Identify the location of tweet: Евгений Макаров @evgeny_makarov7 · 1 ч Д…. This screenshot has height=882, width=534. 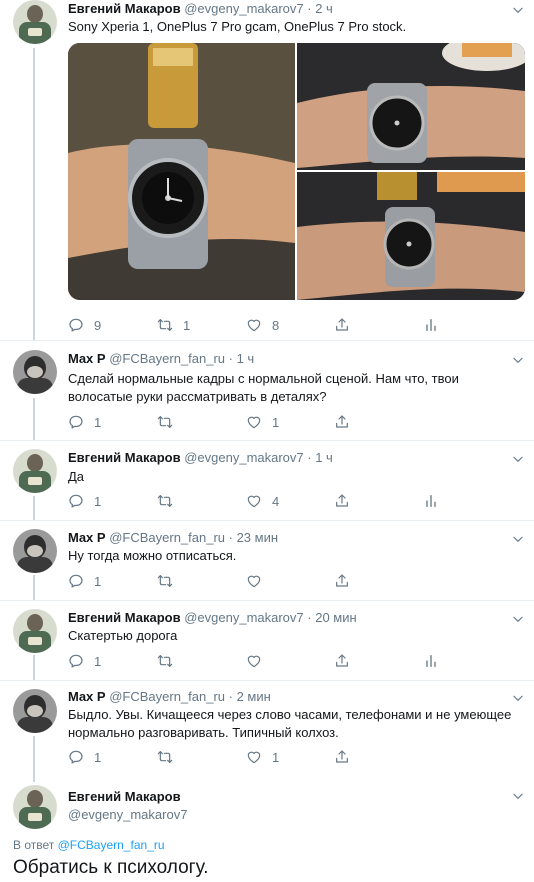
(267, 481).